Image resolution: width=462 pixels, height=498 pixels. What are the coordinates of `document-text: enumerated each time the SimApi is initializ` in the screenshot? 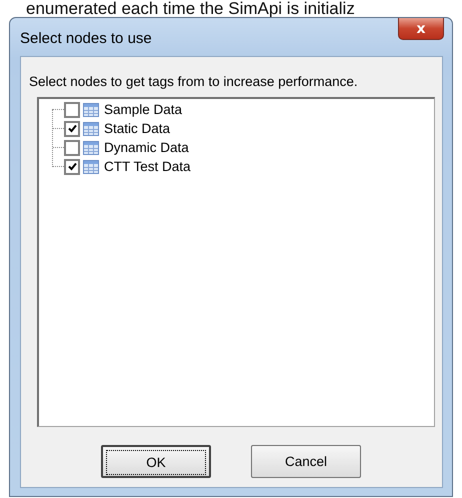 It's located at (190, 8).